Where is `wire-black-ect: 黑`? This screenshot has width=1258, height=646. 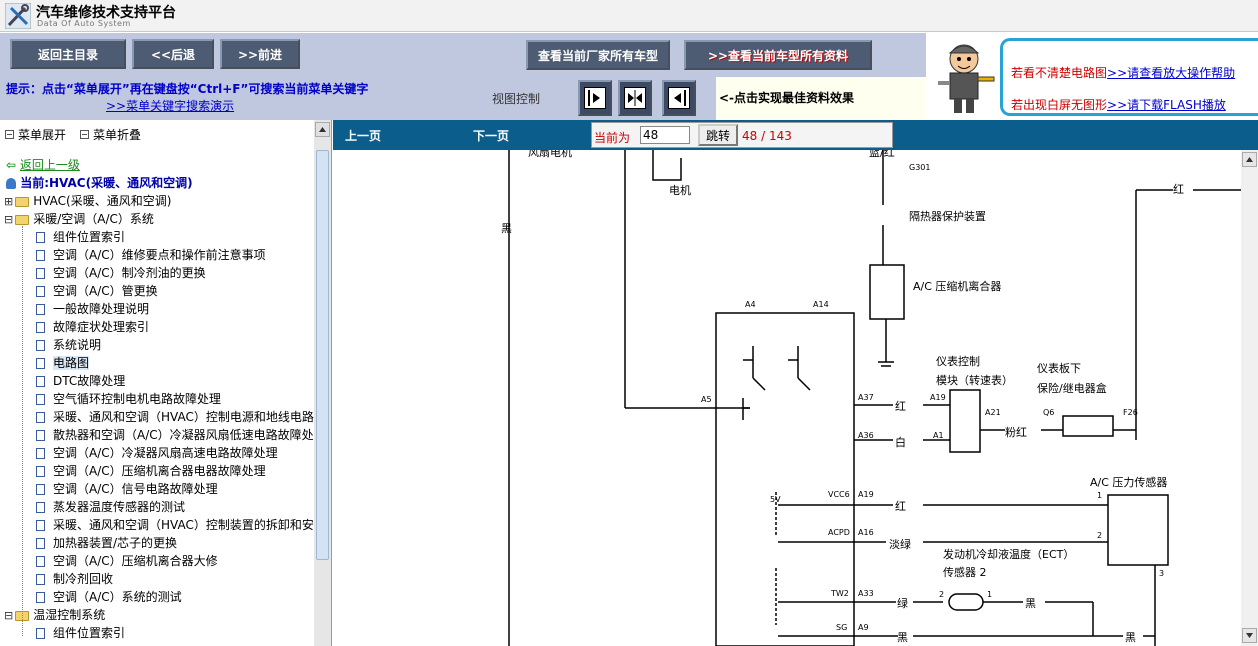 wire-black-ect: 黑 is located at coordinates (1030, 603).